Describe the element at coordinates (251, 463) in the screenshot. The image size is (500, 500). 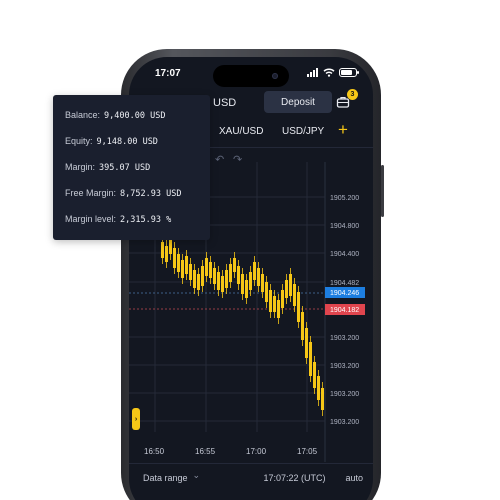
I see `bottom-divider` at that location.